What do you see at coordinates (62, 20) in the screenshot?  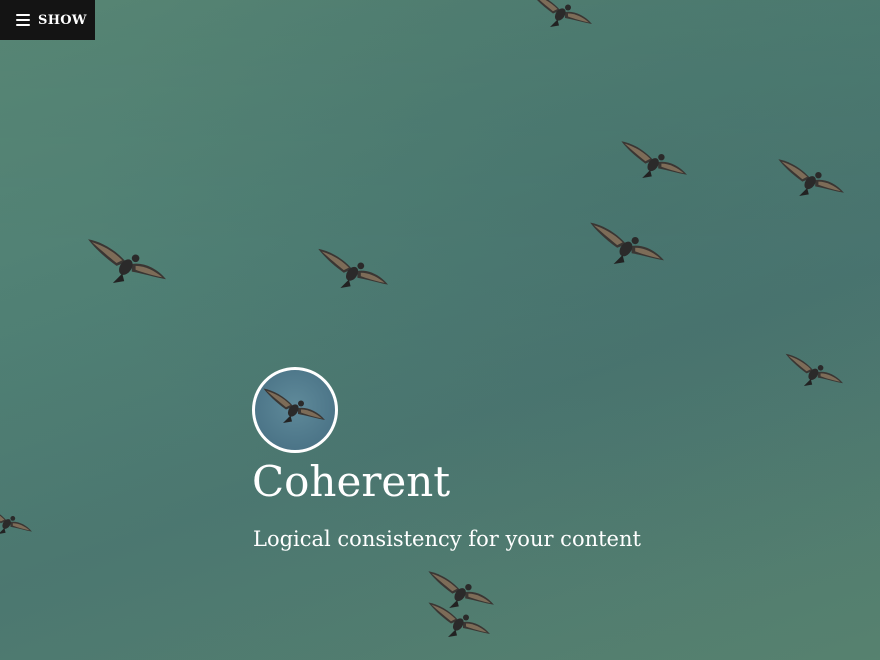 I see `menu-toggle-label: SHOW` at bounding box center [62, 20].